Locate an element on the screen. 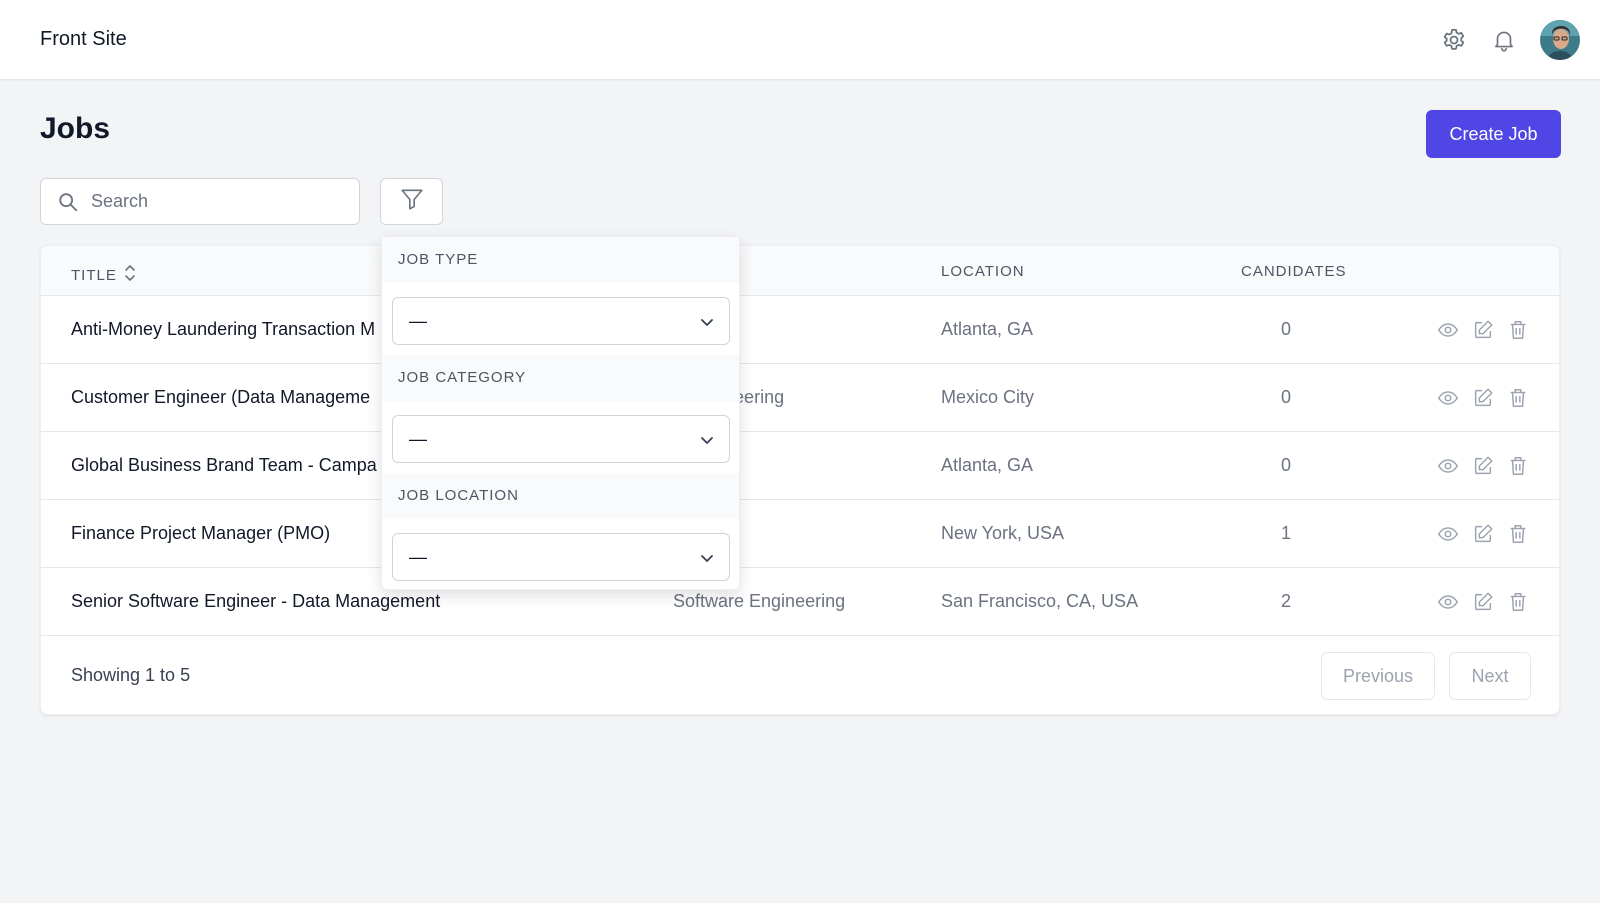 This screenshot has height=903, width=1600. column-header-title-label: TITLE is located at coordinates (94, 275).